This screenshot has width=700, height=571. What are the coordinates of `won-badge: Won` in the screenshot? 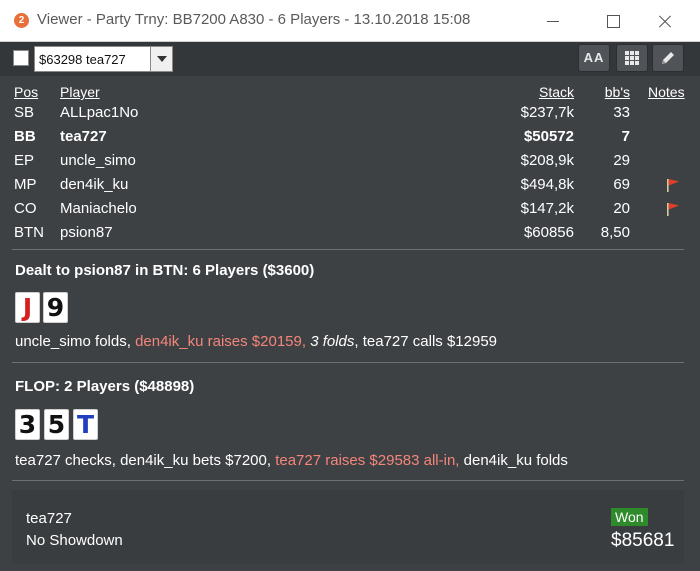 It's located at (629, 517).